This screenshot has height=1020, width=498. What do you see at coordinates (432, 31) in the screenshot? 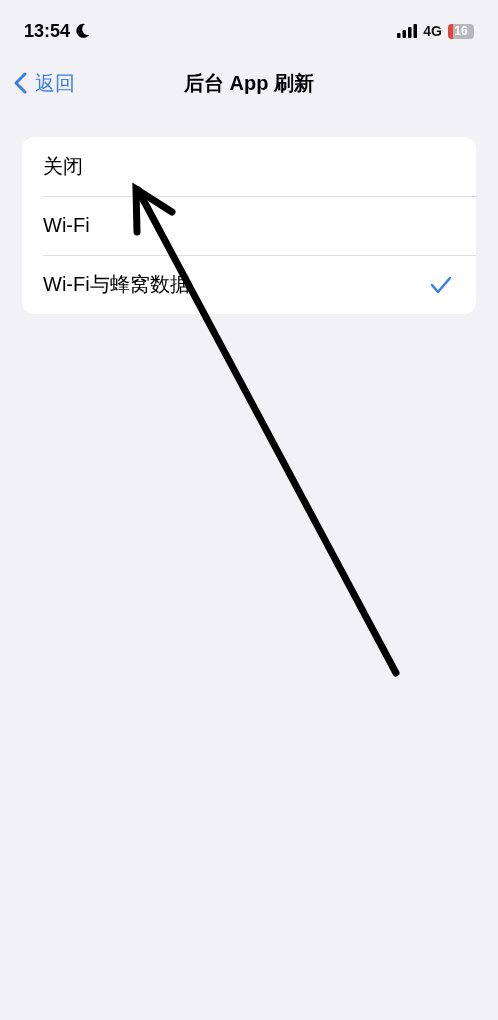
I see `network-label: 4G` at bounding box center [432, 31].